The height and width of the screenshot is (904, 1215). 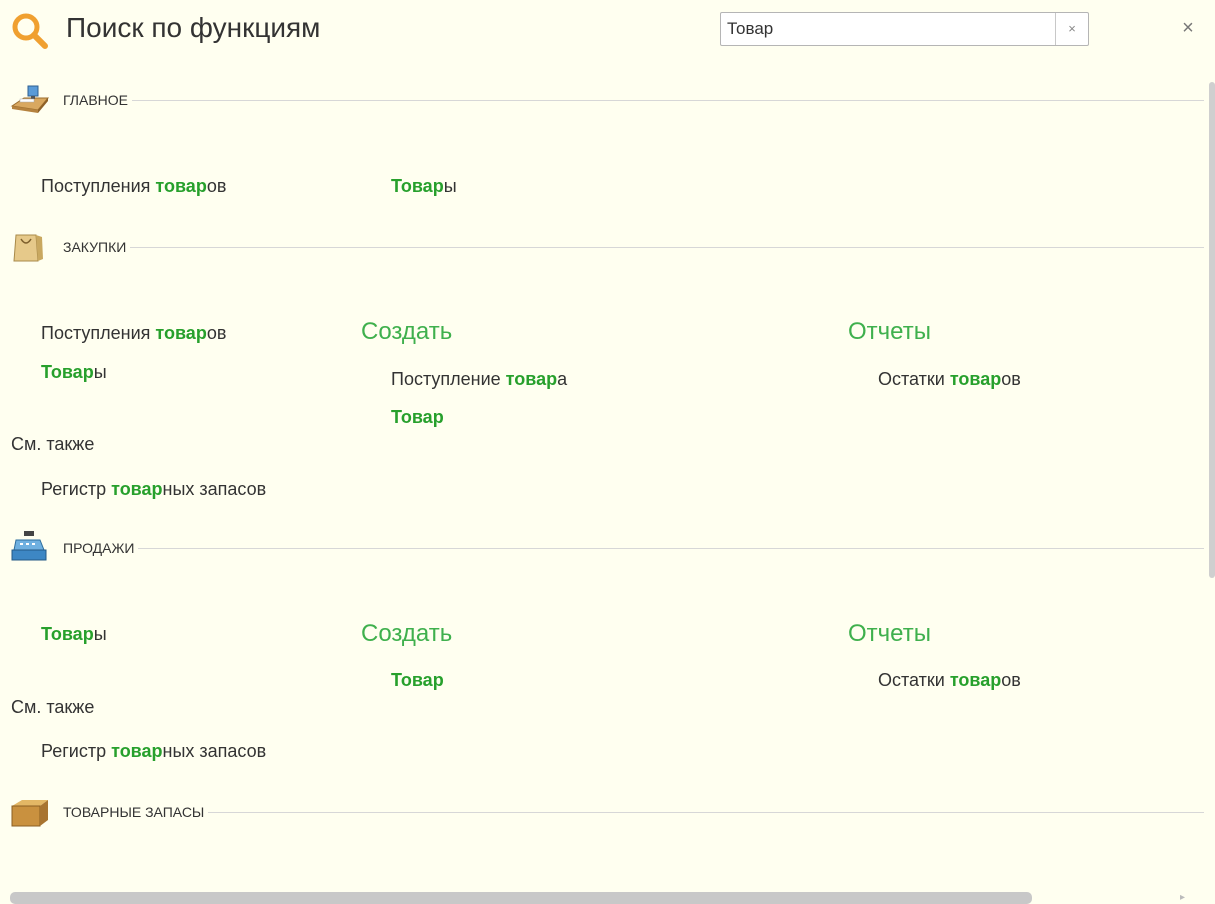 What do you see at coordinates (602, 100) in the screenshot?
I see `section-header-main: ГЛАВНОЕ` at bounding box center [602, 100].